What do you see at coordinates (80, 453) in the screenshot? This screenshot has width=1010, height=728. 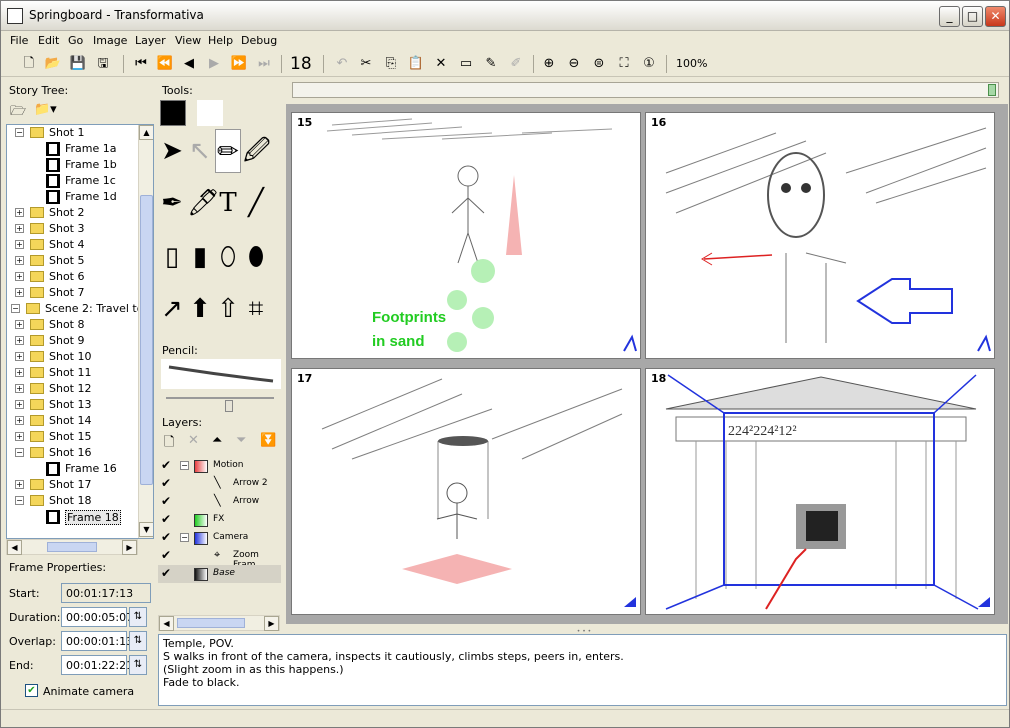 I see `tree-folder-item: − Shot 16` at bounding box center [80, 453].